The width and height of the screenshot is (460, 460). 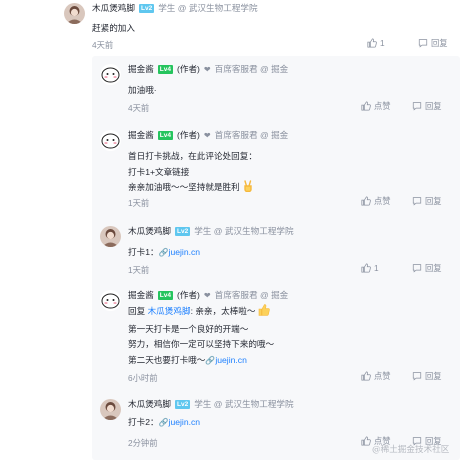 What do you see at coordinates (188, 328) in the screenshot?
I see `comment-line: 第一天打卡是一个良好的开端～` at bounding box center [188, 328].